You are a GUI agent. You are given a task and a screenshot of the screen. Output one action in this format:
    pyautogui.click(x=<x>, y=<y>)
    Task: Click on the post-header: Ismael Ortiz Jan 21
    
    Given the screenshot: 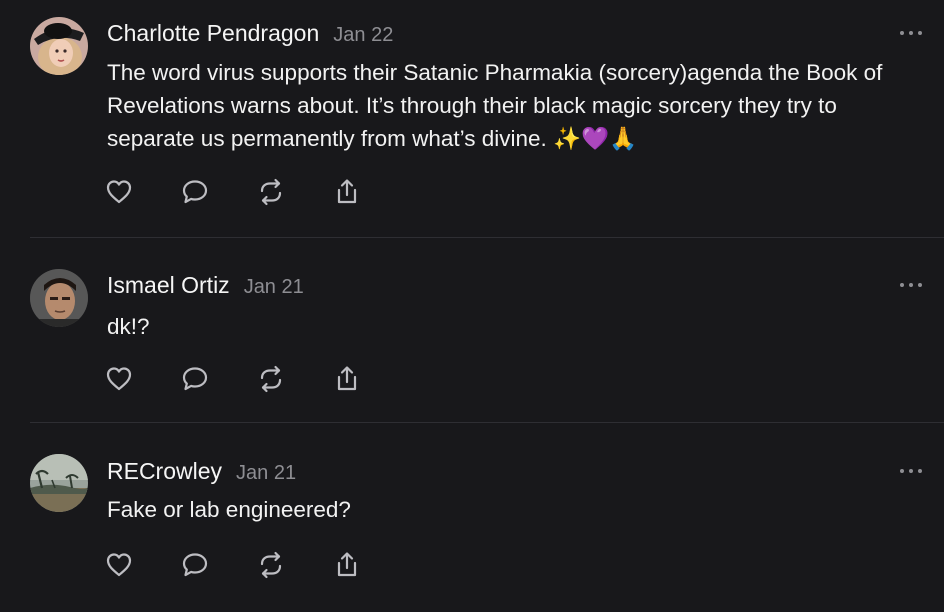 What is the action you would take?
    pyautogui.click(x=205, y=285)
    